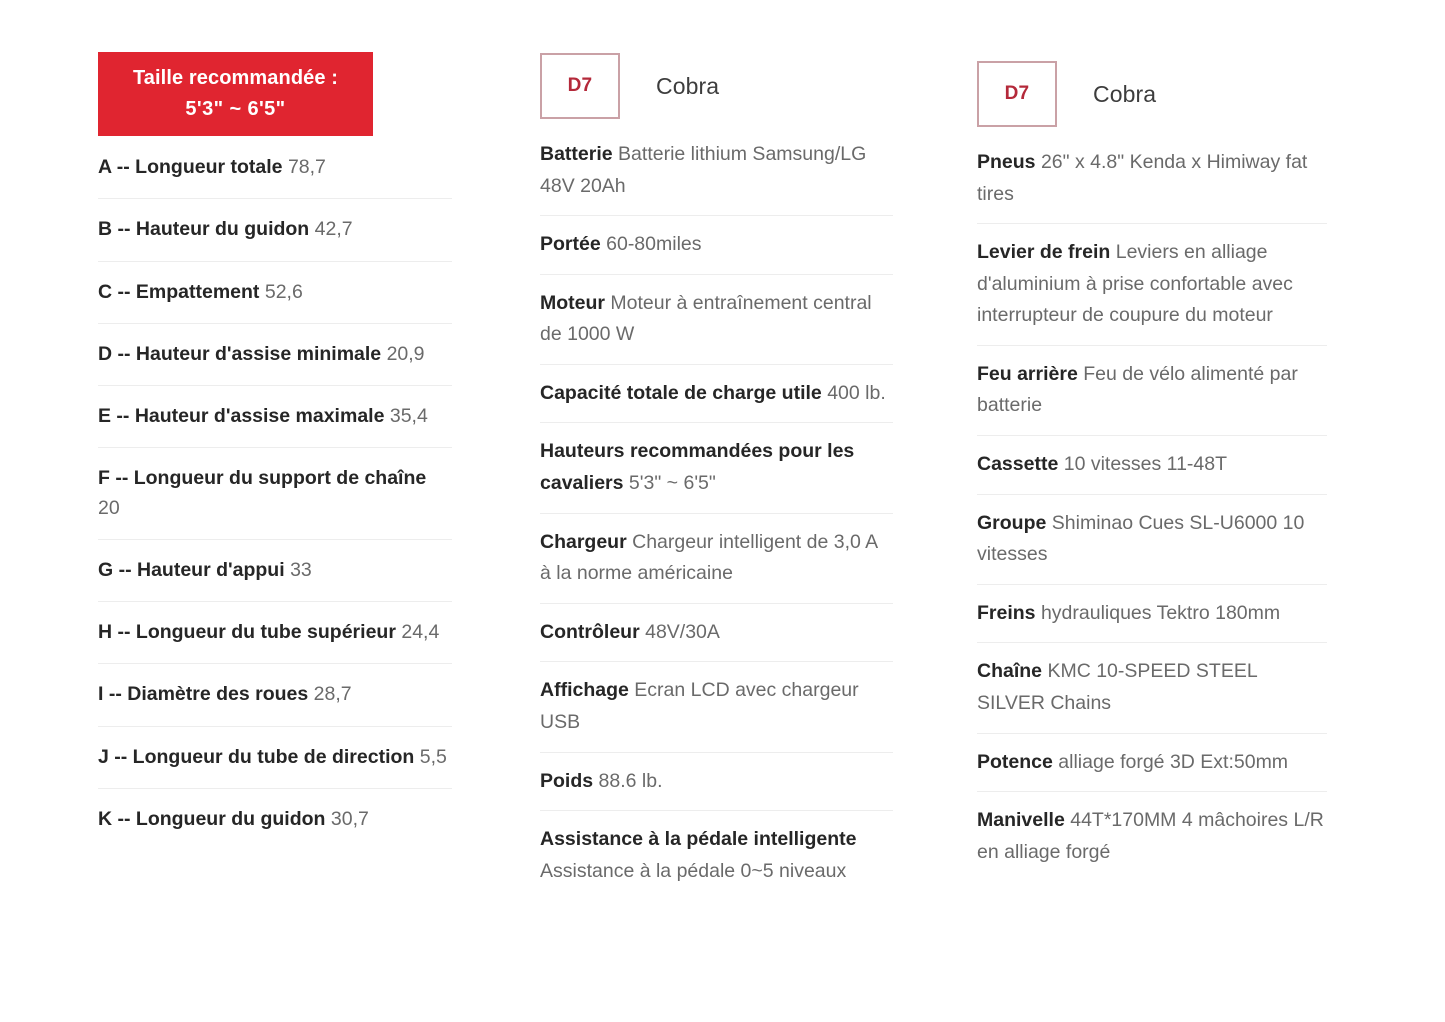 Image resolution: width=1445 pixels, height=1022 pixels. What do you see at coordinates (1173, 761) in the screenshot?
I see `row-value: alliage forgé 3D Ext:50mm` at bounding box center [1173, 761].